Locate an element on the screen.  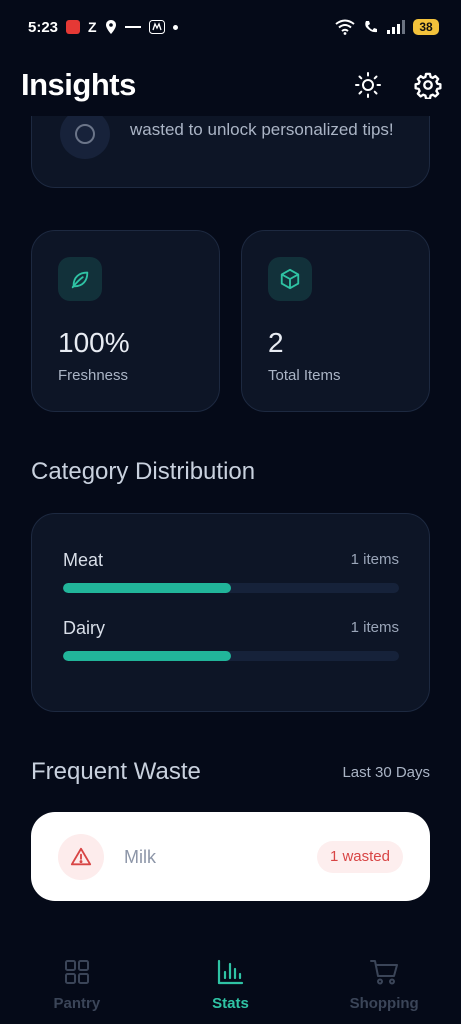
bar-chart-icon is located at coordinates (231, 972).